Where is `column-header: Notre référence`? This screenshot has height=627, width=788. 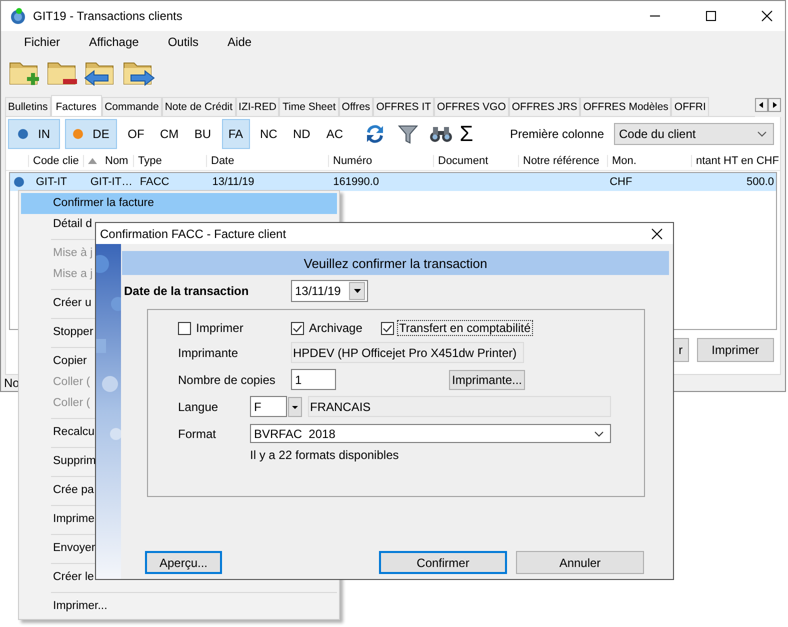 column-header: Notre référence is located at coordinates (562, 161).